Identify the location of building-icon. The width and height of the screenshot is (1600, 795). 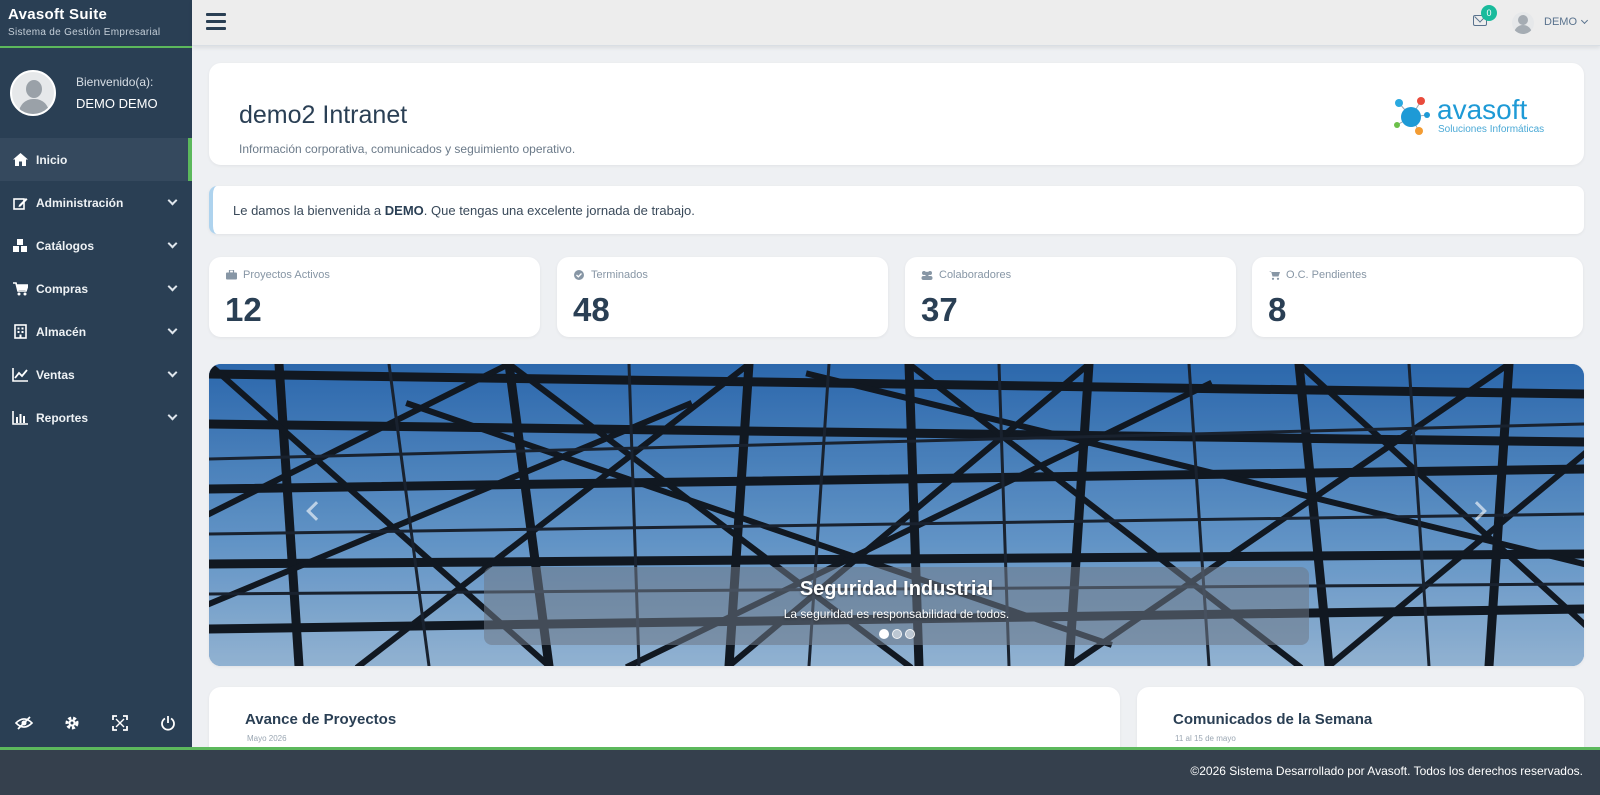
(20, 331).